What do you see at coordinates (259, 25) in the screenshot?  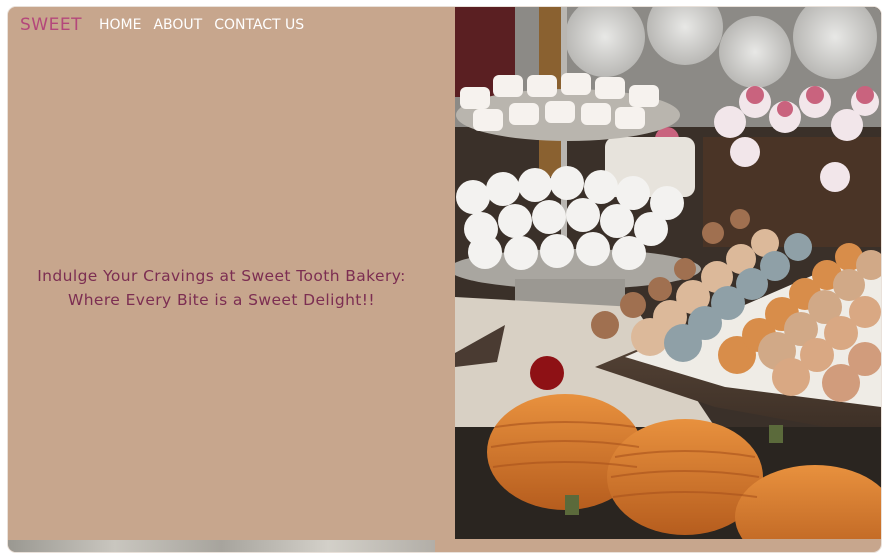 I see `nav-link-contact-us: CONTACT US` at bounding box center [259, 25].